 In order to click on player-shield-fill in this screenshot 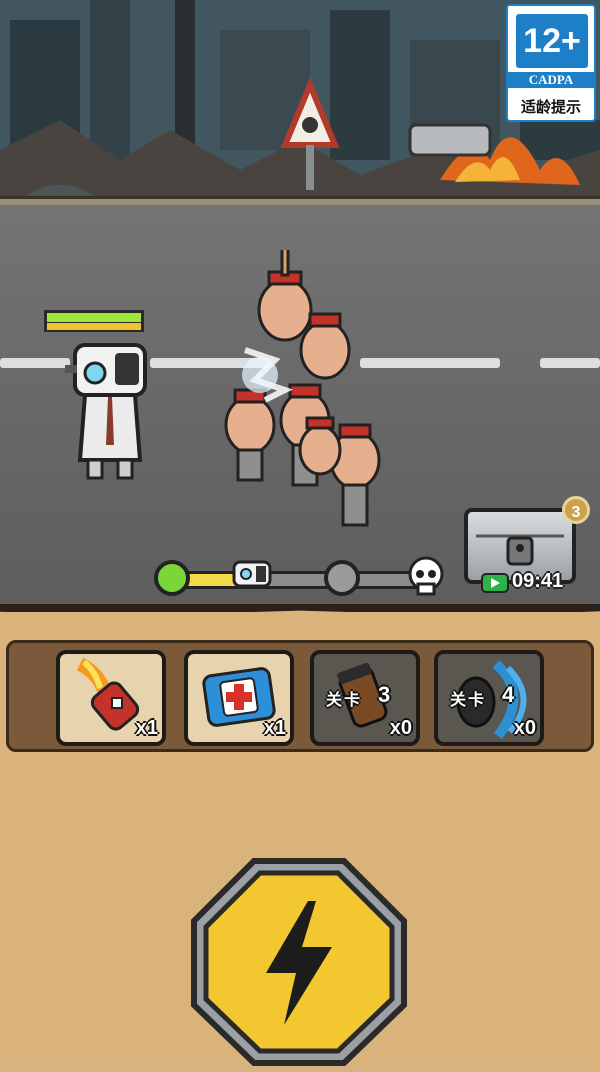, I will do `click(94, 326)`.